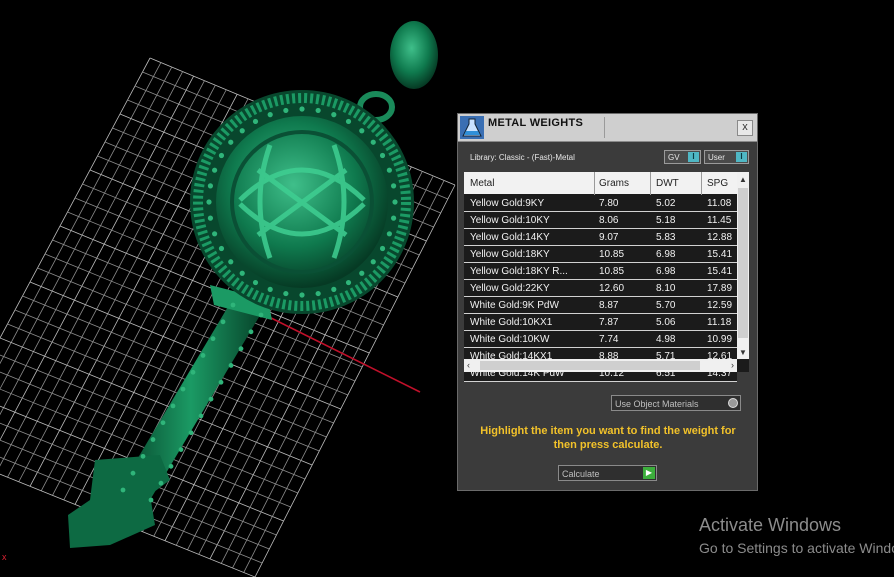  Describe the element at coordinates (522, 157) in the screenshot. I see `library-label: Library: Classic - (Fast)-Metal` at that location.